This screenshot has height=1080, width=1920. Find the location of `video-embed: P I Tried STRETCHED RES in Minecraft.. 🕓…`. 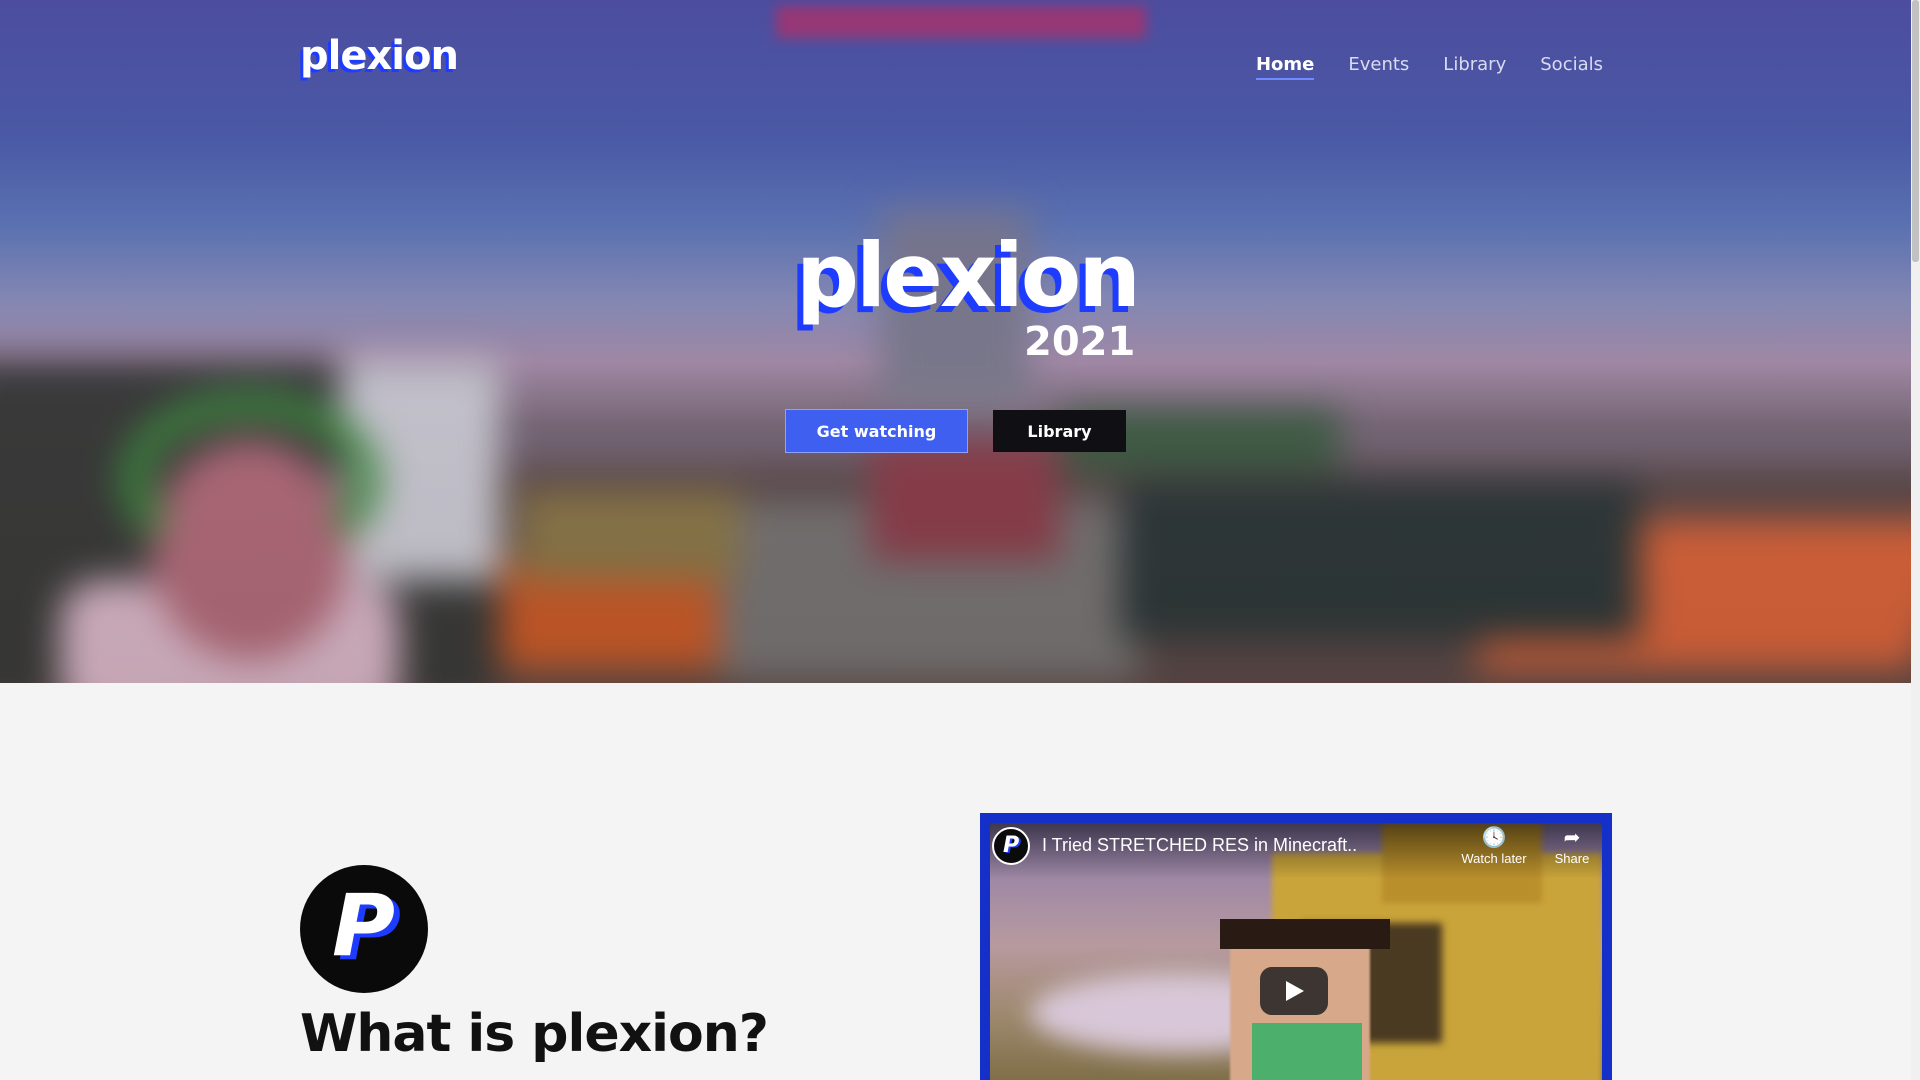

video-embed: P I Tried STRETCHED RES in Minecraft.. 🕓… is located at coordinates (1296, 946).